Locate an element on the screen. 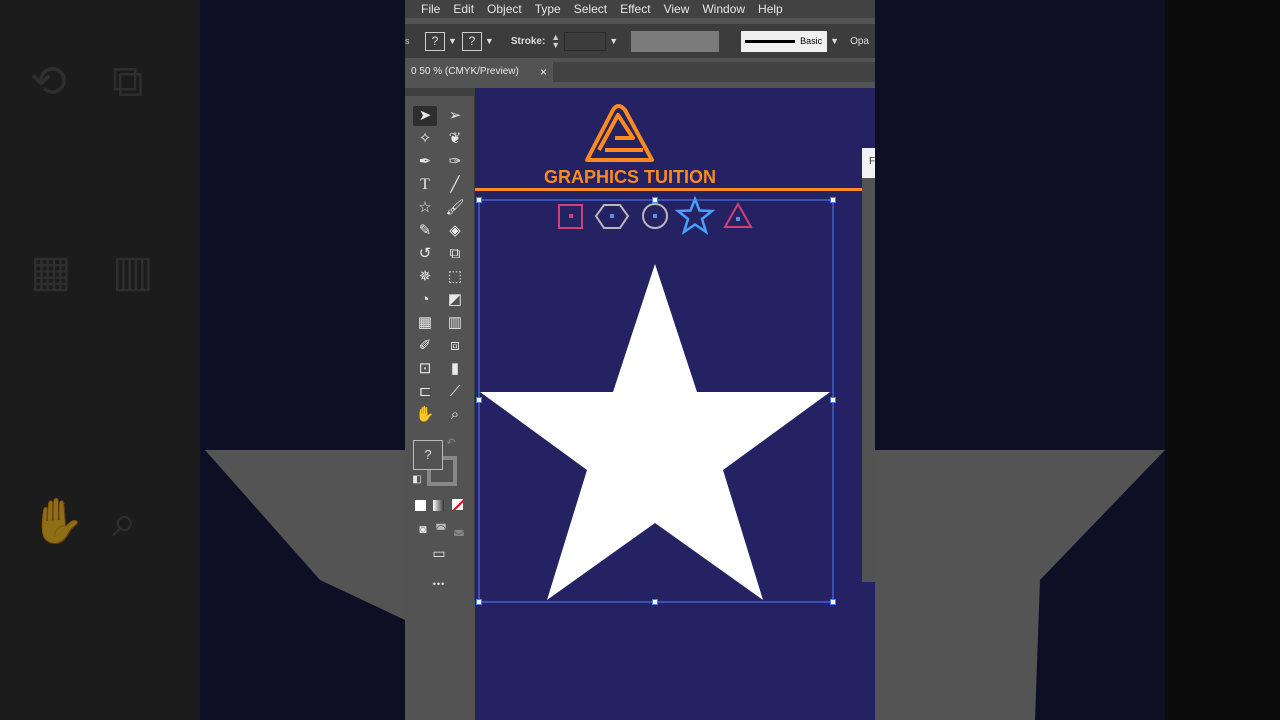  brush-definition-dropdown: Basic is located at coordinates (784, 41).